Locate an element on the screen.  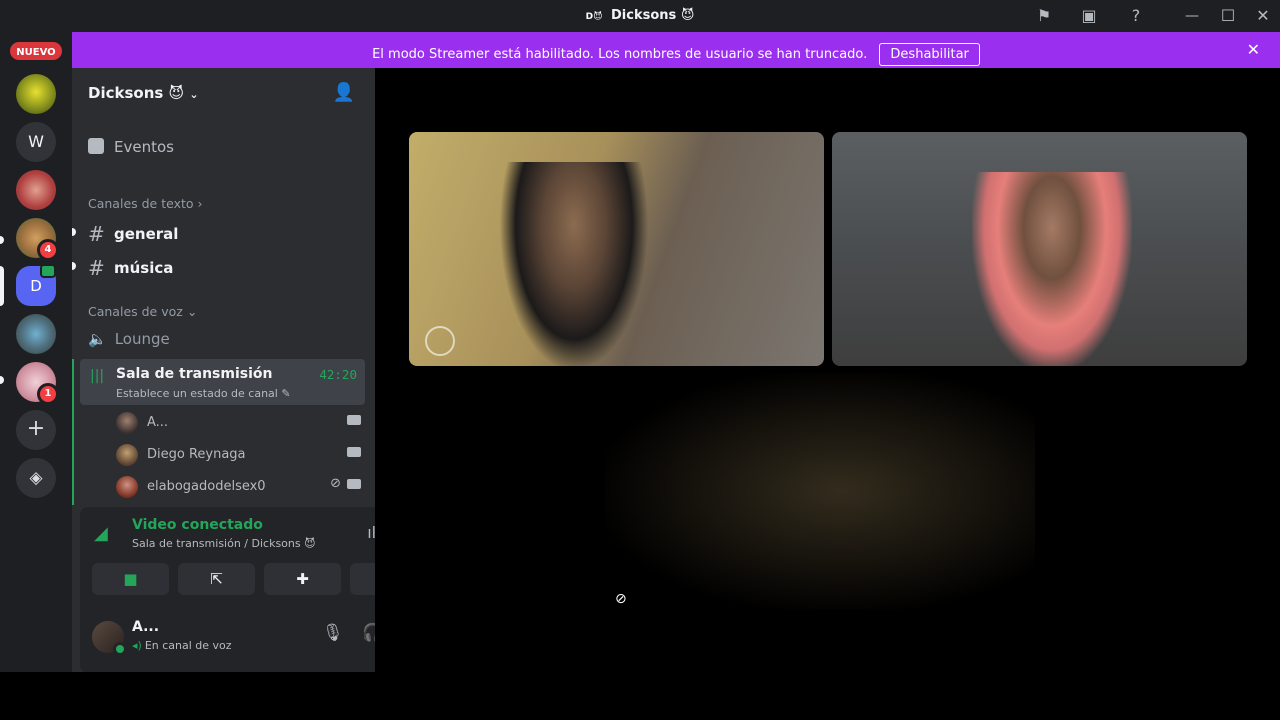
server-header: Dicksons 😈 ⌄ 👤 is located at coordinates (223, 93).